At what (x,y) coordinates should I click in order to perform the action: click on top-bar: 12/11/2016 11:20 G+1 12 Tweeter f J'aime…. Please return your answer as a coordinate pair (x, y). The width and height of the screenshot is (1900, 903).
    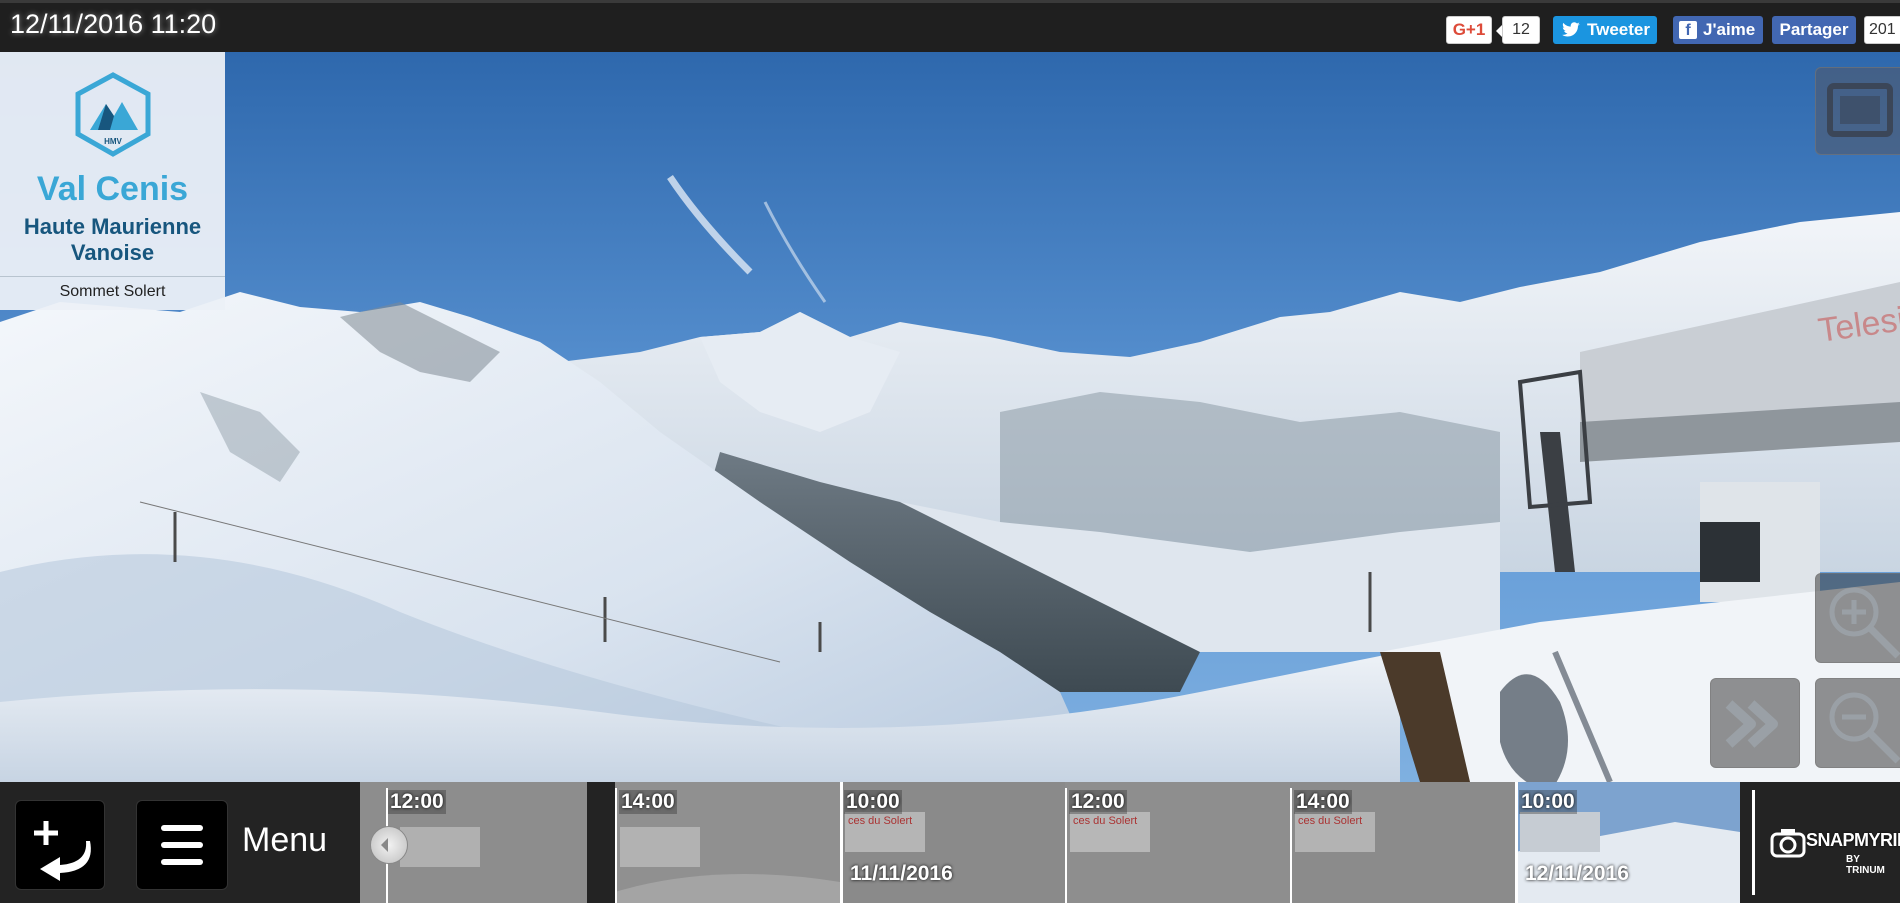
    Looking at the image, I should click on (950, 26).